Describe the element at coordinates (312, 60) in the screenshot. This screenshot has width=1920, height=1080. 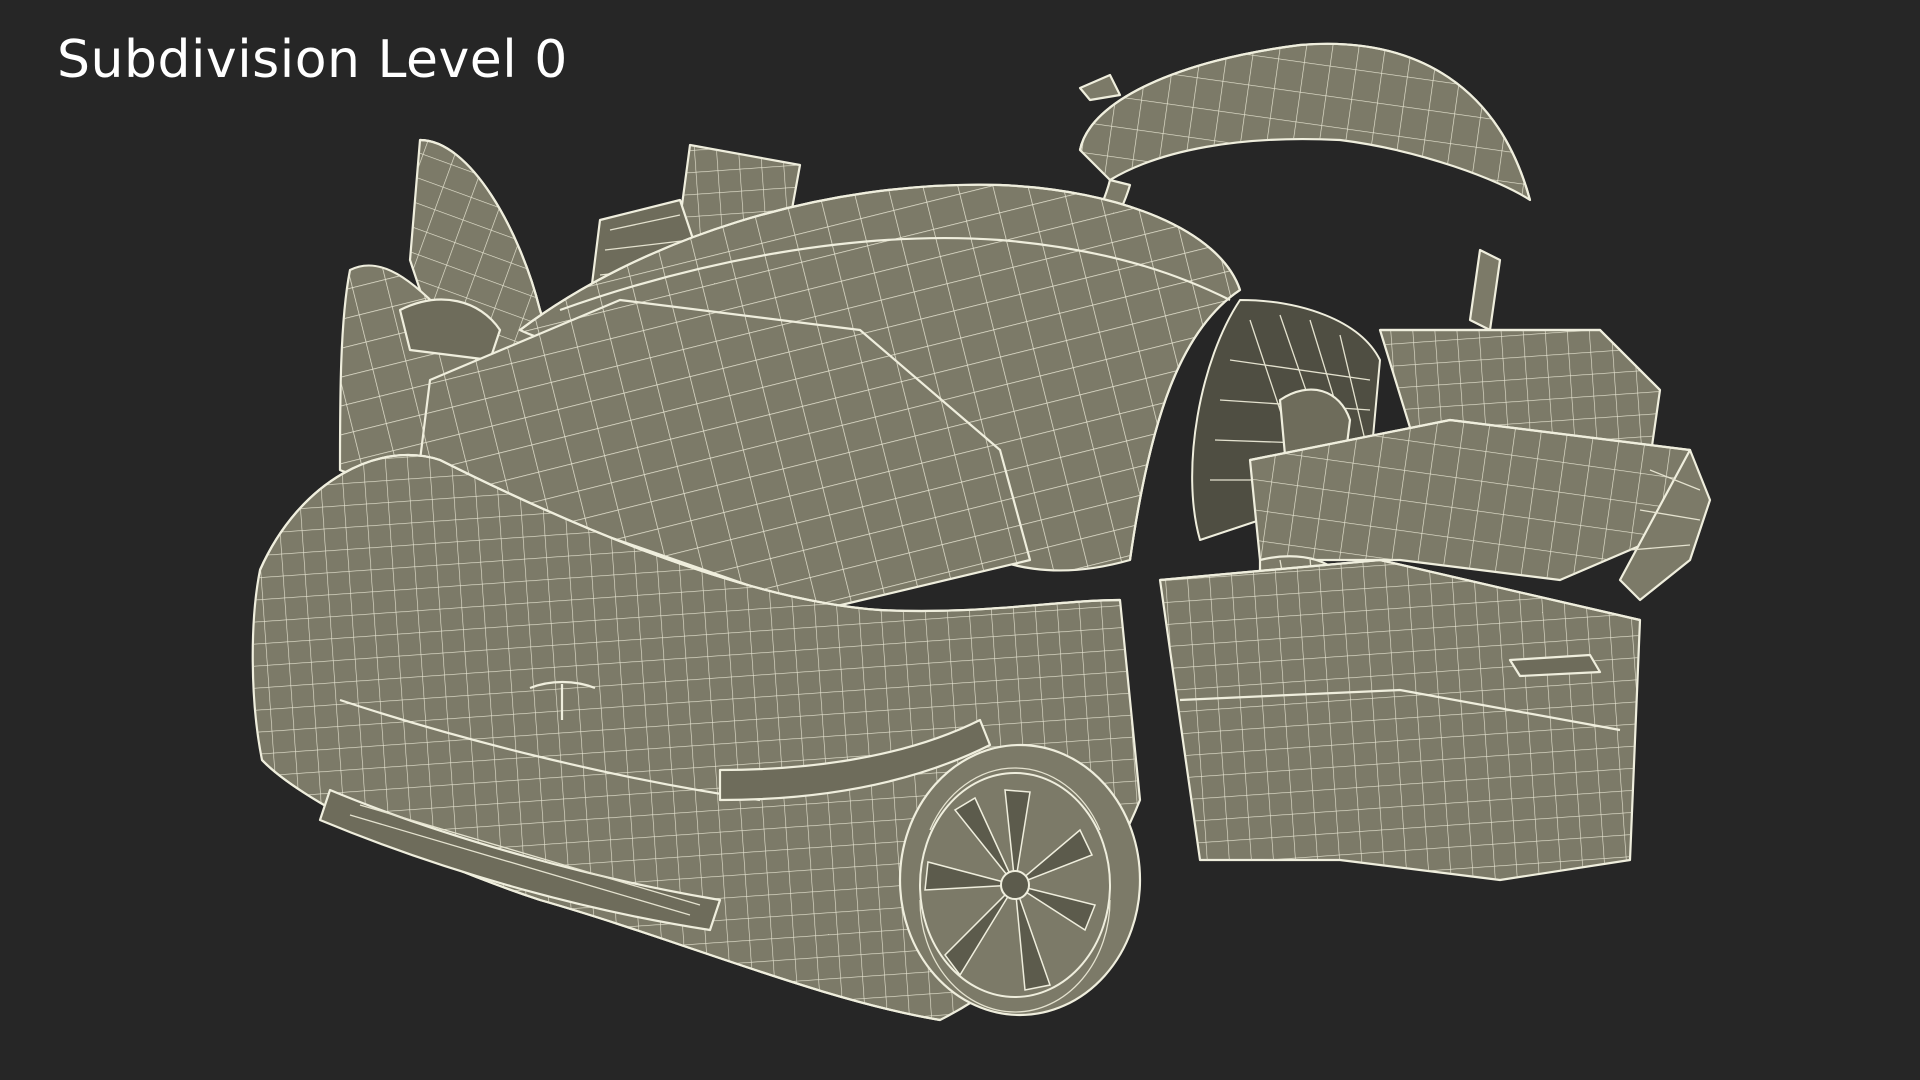
I see `subdivision-level-caption: Subdivision Level 0` at that location.